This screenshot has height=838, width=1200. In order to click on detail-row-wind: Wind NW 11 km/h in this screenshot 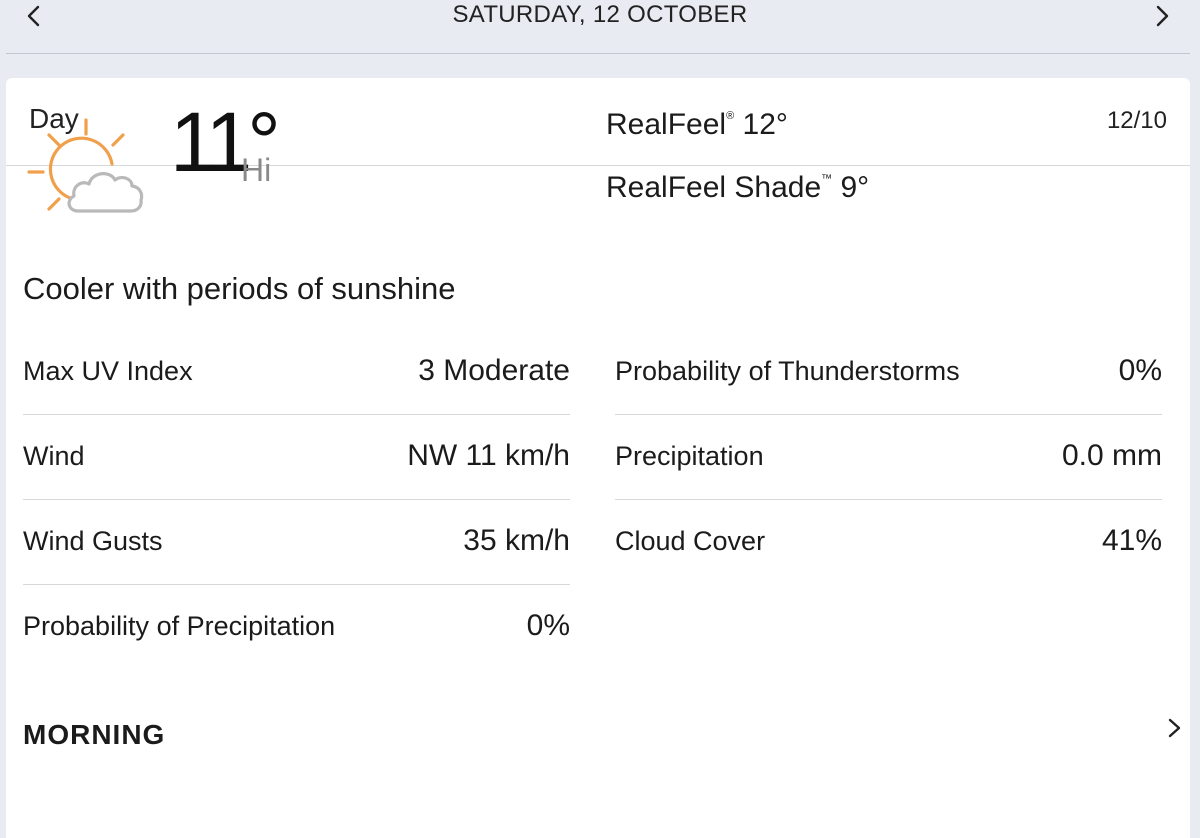, I will do `click(296, 457)`.